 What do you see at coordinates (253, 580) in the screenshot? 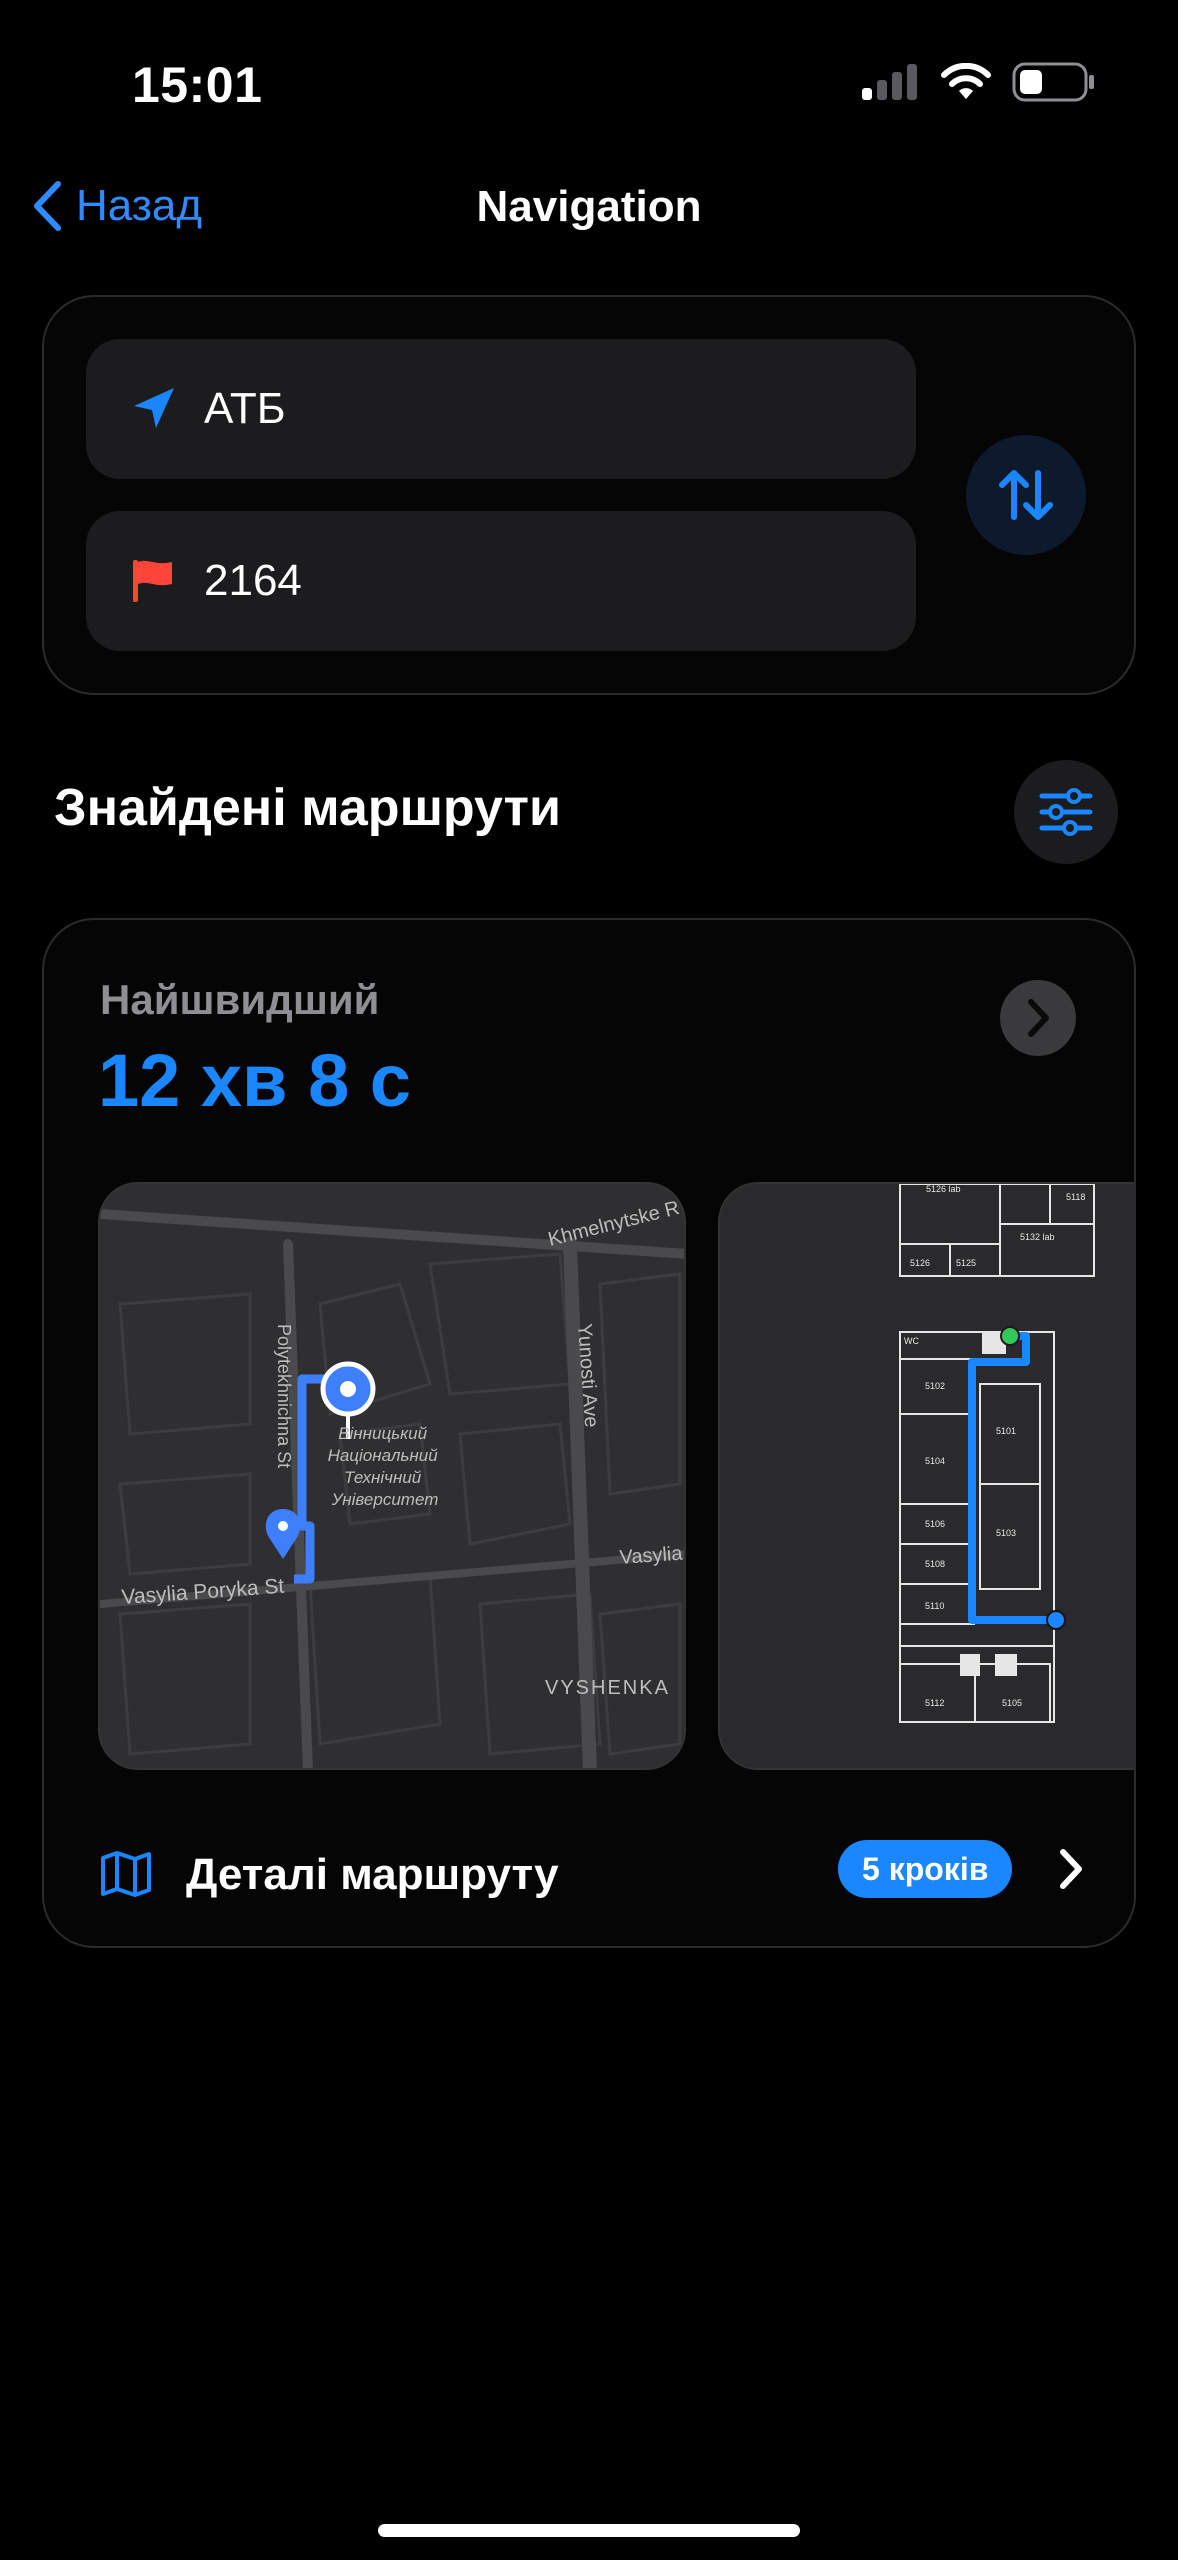
I see `destination-value: 2164` at bounding box center [253, 580].